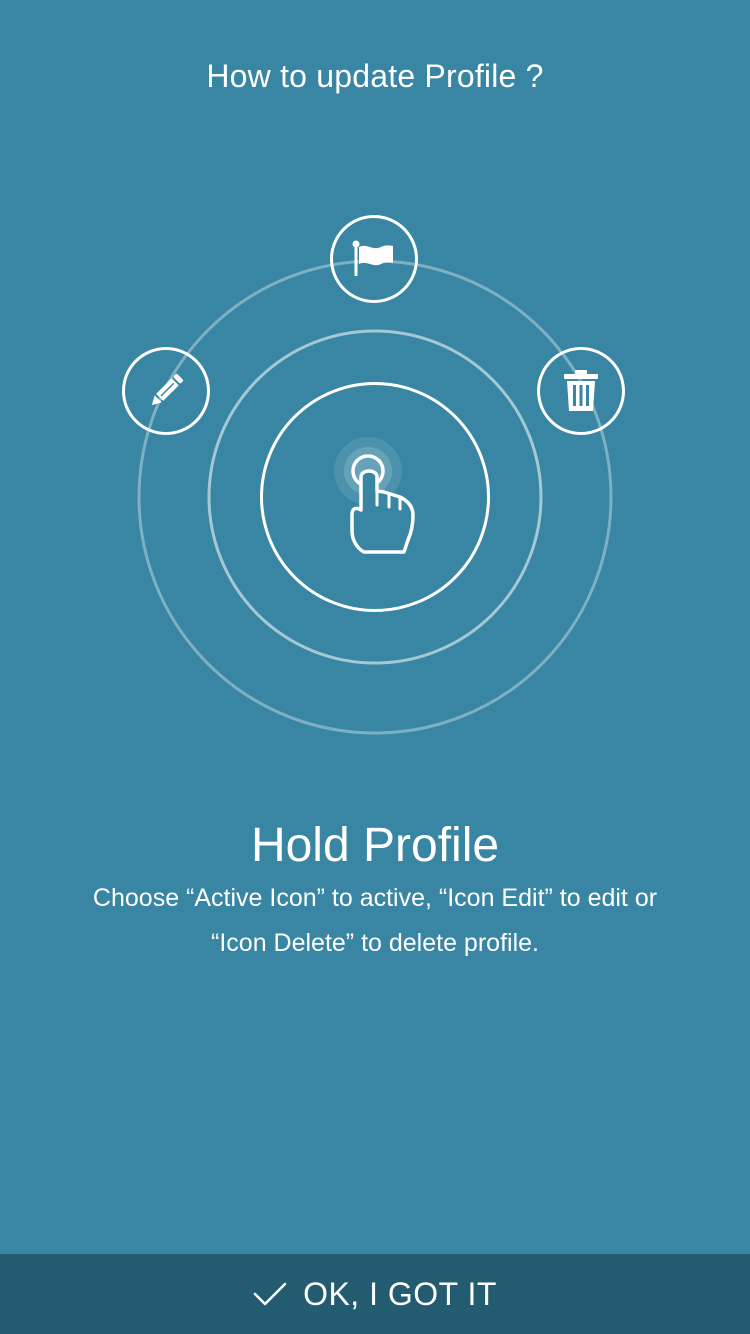  Describe the element at coordinates (270, 1294) in the screenshot. I see `checkmark-icon` at that location.